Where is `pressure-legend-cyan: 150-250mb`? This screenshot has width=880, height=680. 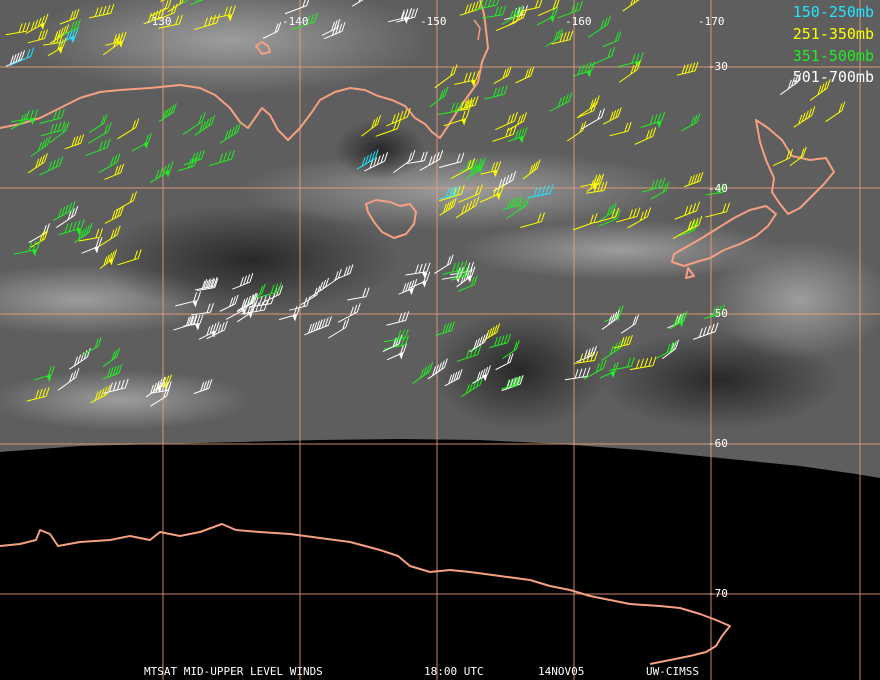 pressure-legend-cyan: 150-250mb is located at coordinates (833, 12).